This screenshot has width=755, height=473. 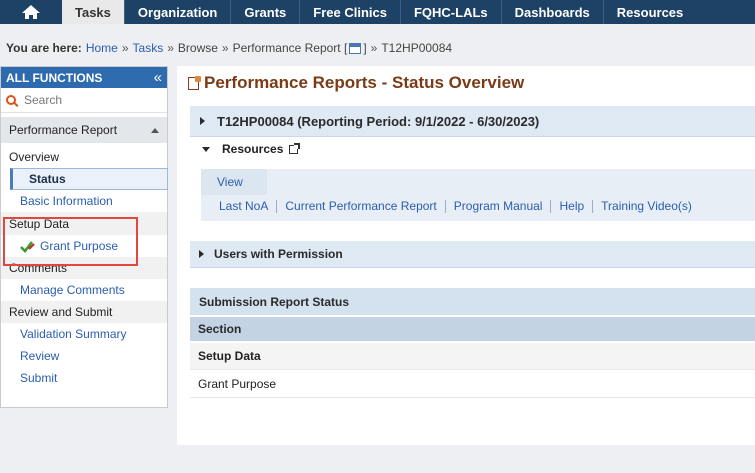 I want to click on breadcrumb-report: Performance Report [, so click(x=290, y=48).